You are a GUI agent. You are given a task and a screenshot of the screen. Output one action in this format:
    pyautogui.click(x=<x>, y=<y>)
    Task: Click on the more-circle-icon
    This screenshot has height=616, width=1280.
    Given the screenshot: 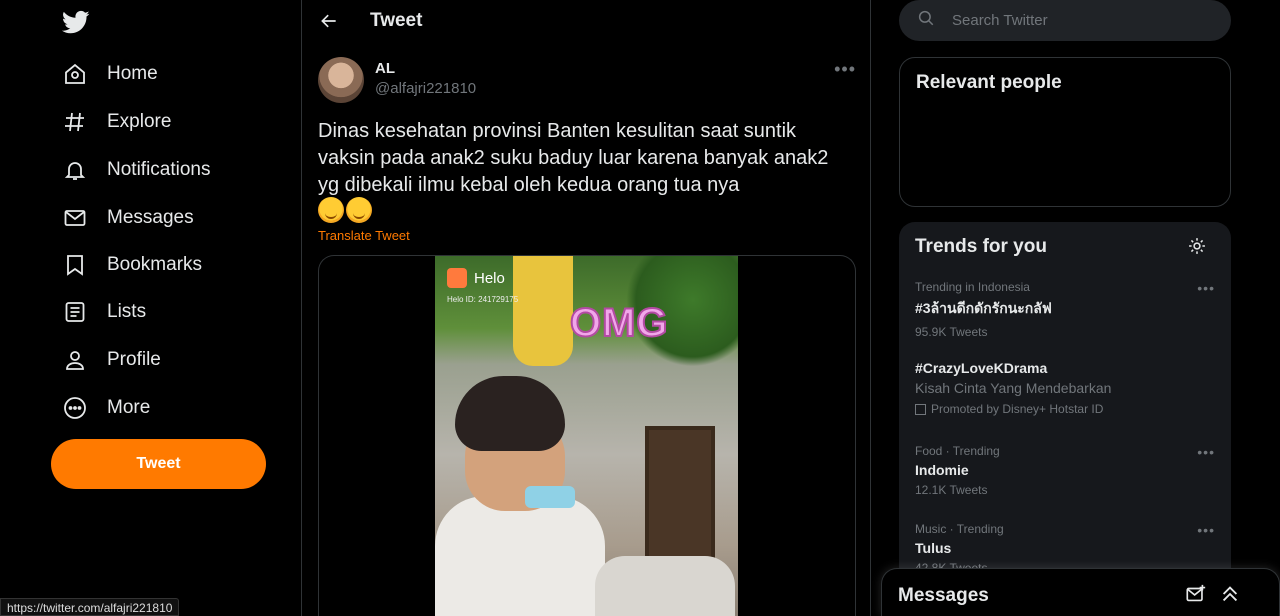 What is the action you would take?
    pyautogui.click(x=75, y=408)
    